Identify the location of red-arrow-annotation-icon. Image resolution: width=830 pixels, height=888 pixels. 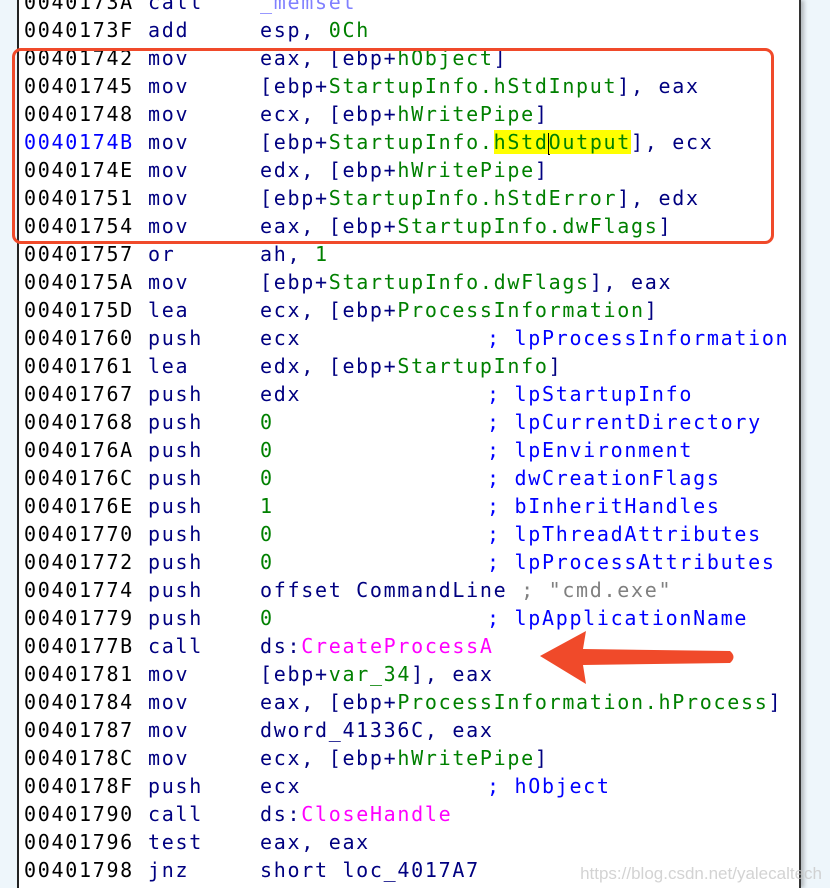
(637, 657).